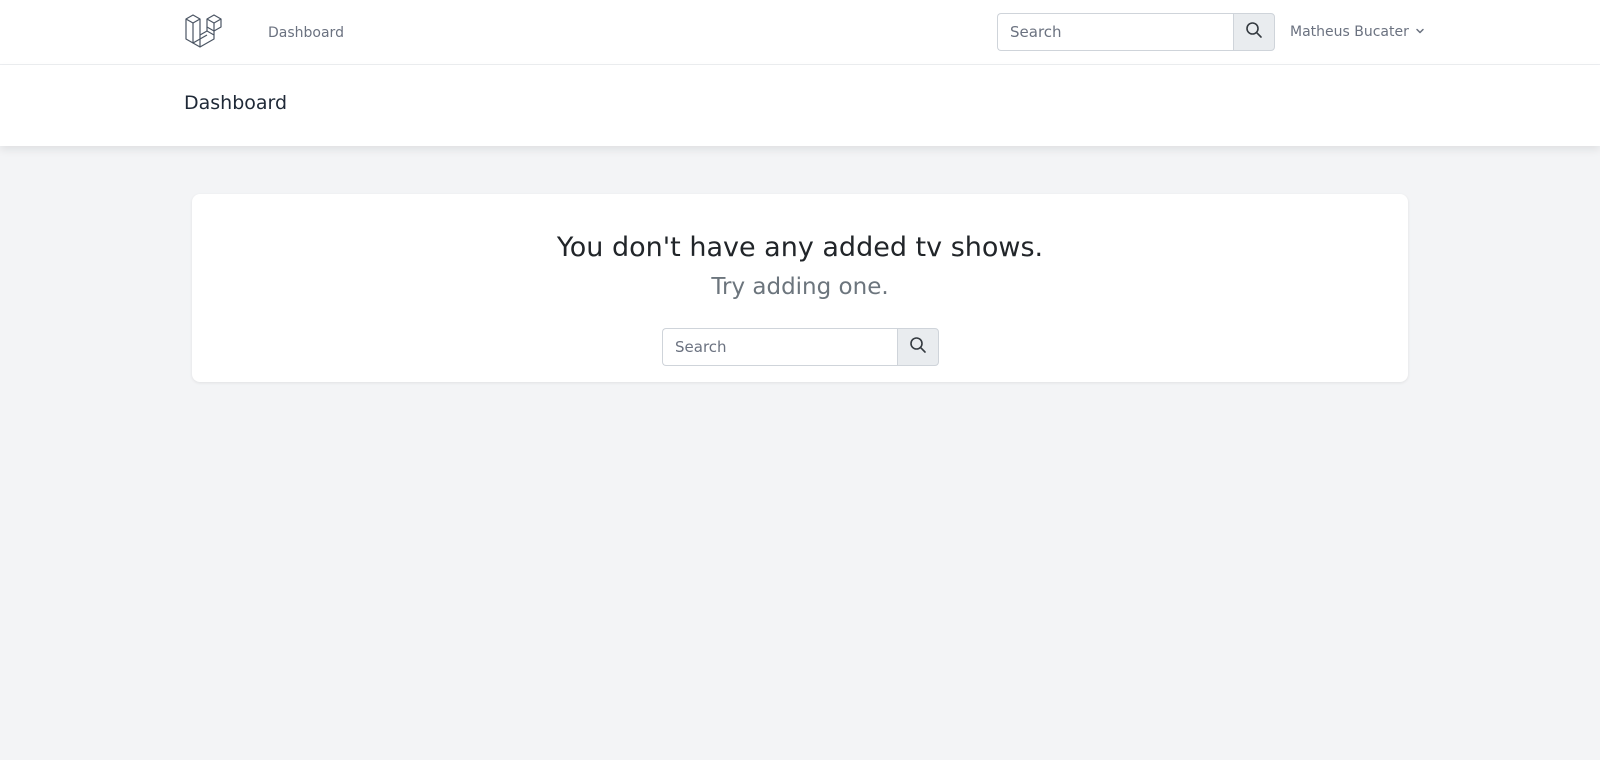 Image resolution: width=1600 pixels, height=760 pixels. What do you see at coordinates (1349, 32) in the screenshot?
I see `user-name: Matheus Bucater` at bounding box center [1349, 32].